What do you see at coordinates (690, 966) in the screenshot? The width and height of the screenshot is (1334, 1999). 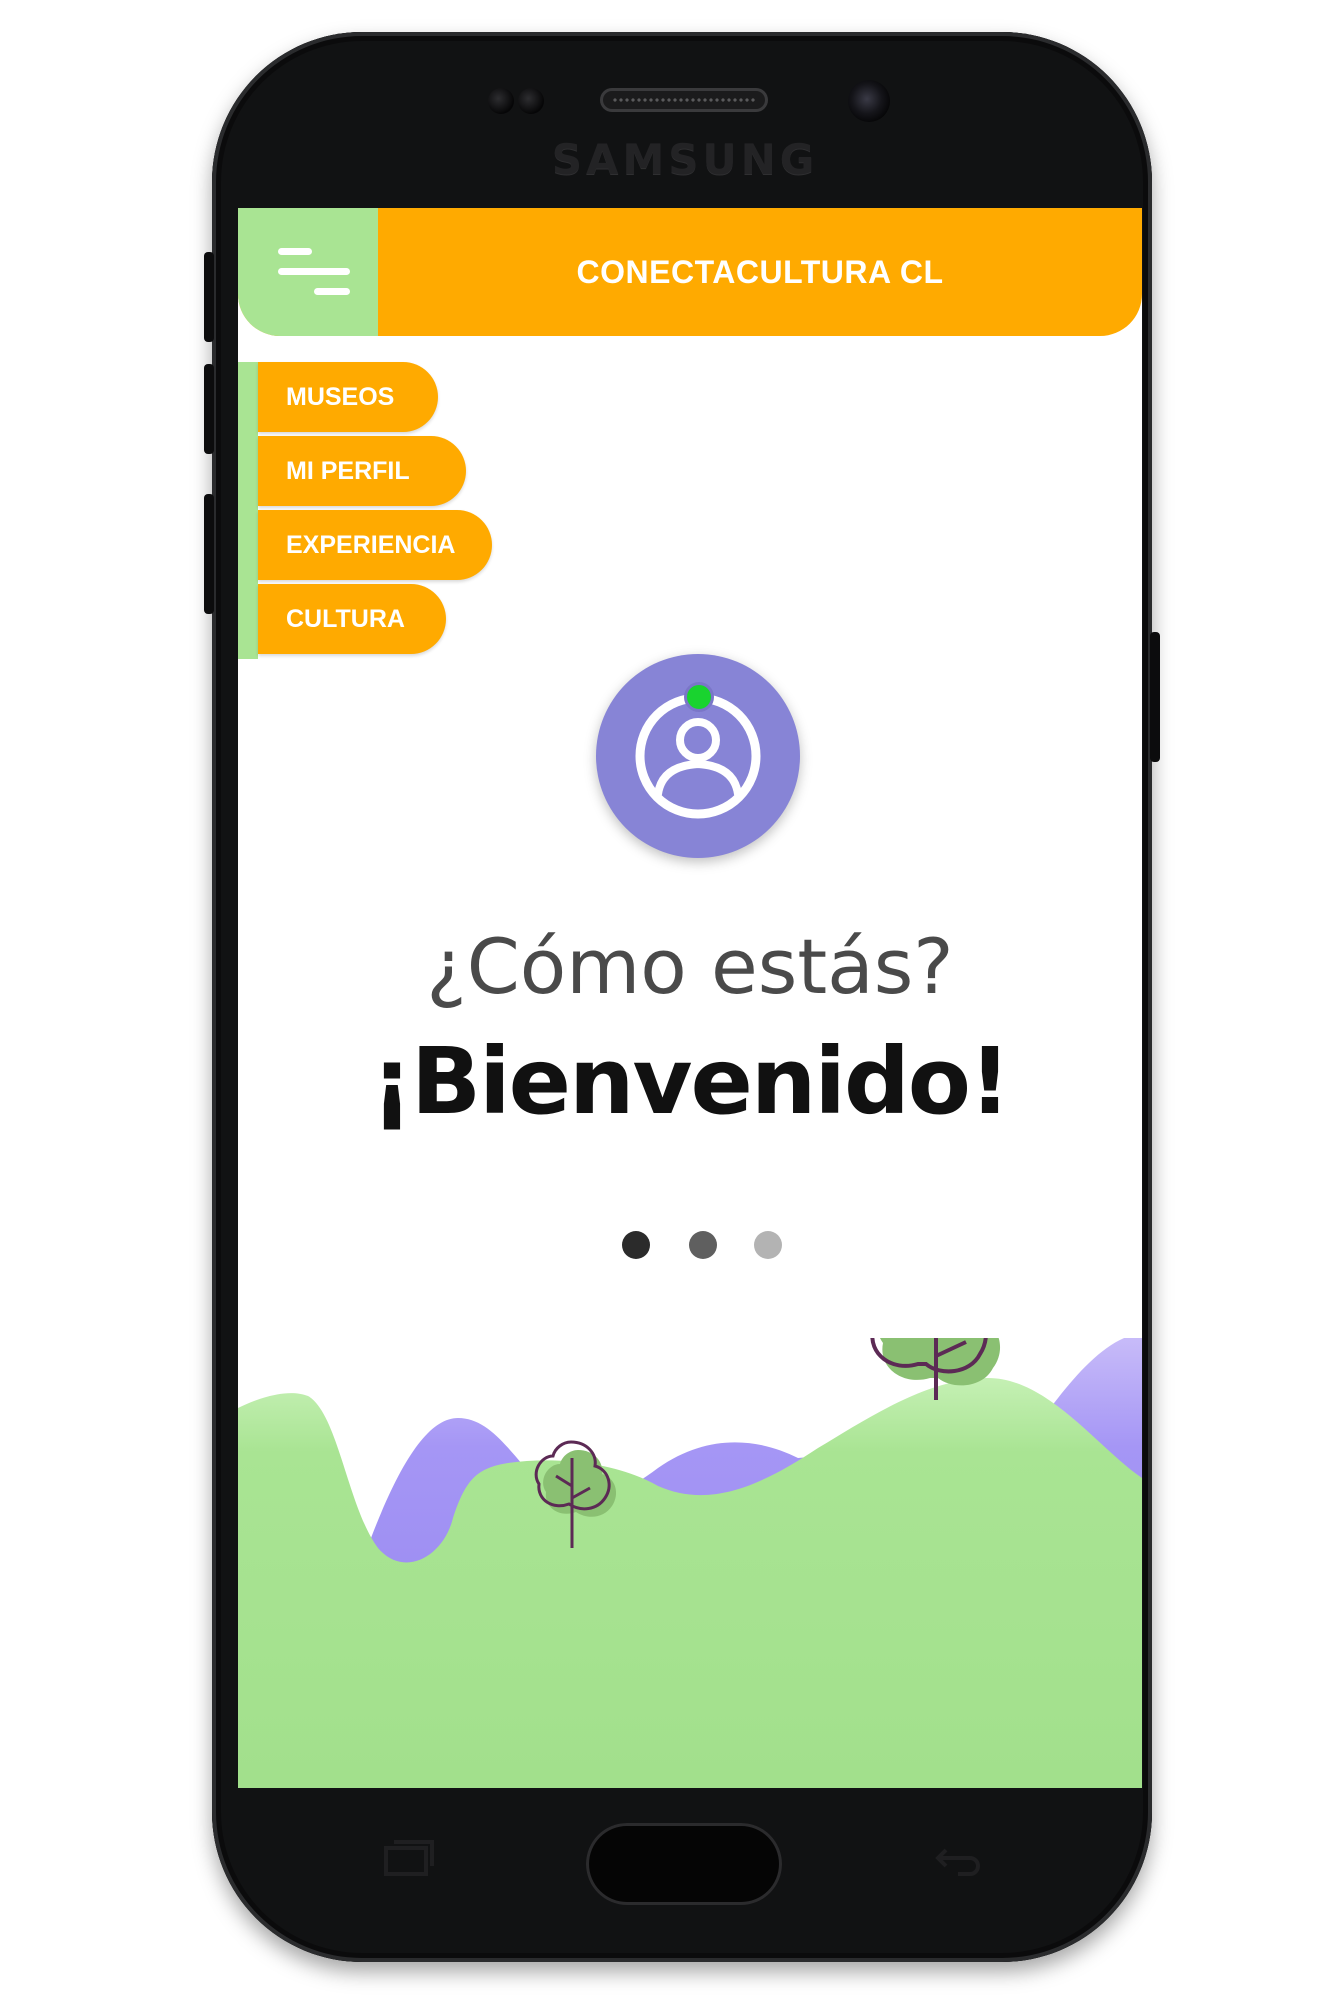 I see `greeting-text: ¿Cómo estás?` at bounding box center [690, 966].